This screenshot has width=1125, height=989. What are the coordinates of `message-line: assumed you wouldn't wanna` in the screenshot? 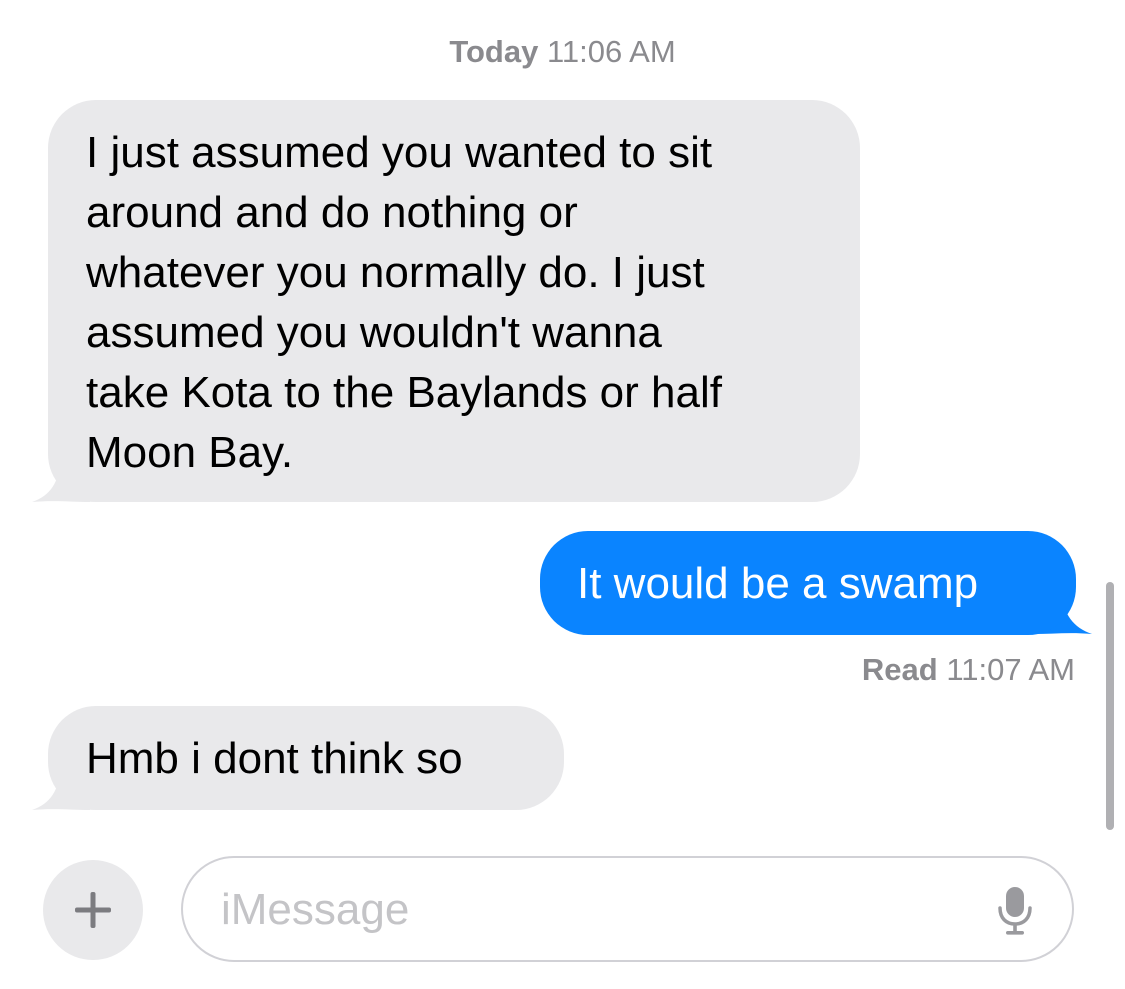 It's located at (374, 332).